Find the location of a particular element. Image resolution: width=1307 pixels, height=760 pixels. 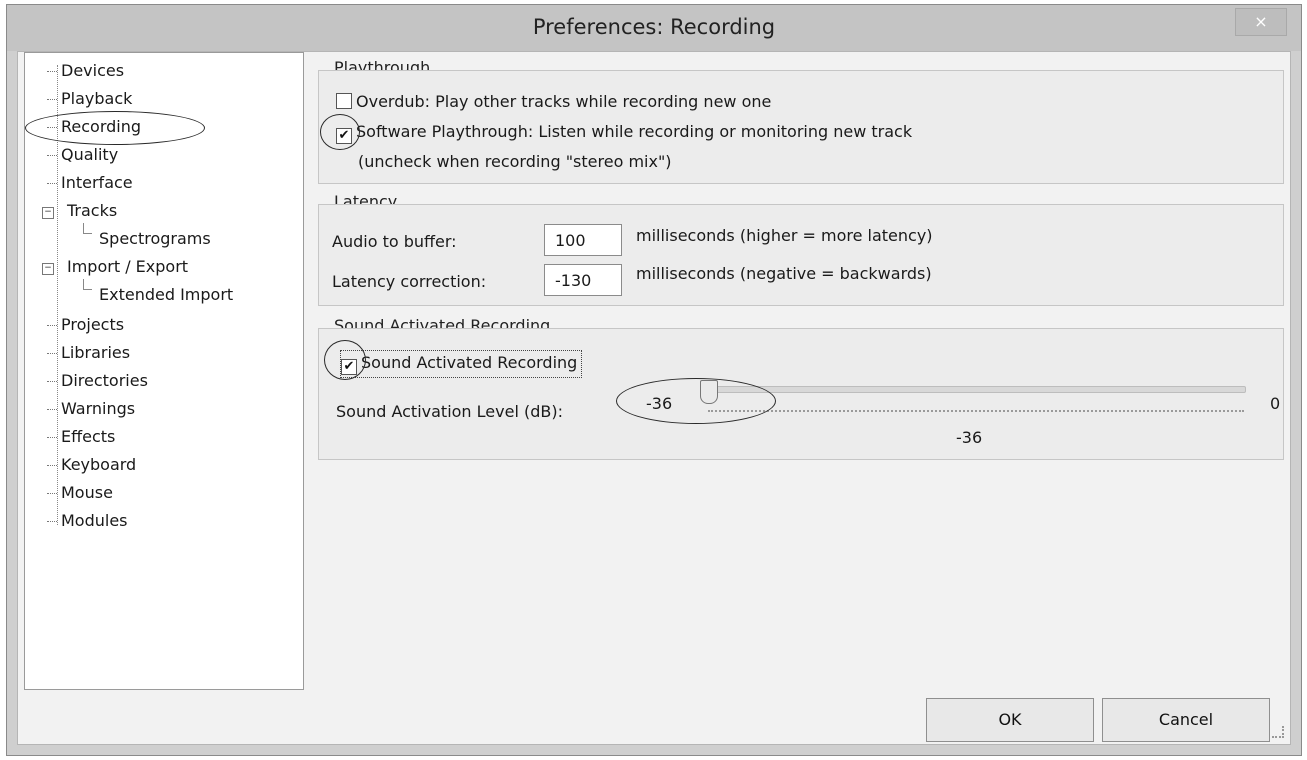

tree-item-modules: Modules is located at coordinates (87, 520).